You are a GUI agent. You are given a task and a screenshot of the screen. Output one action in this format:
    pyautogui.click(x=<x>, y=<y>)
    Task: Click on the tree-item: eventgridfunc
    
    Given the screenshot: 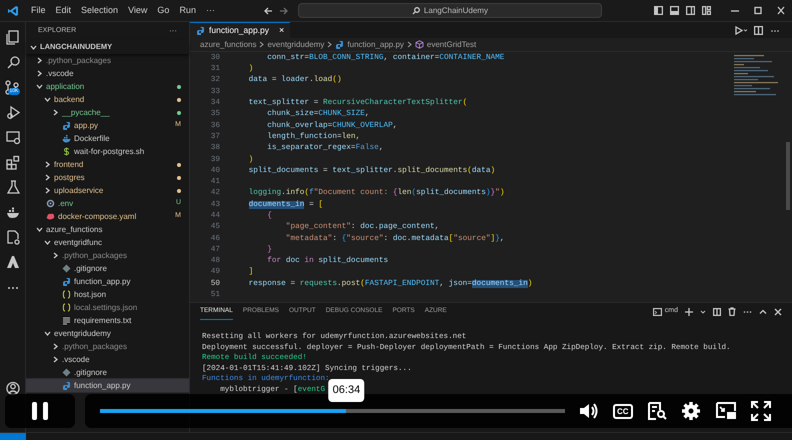 What is the action you would take?
    pyautogui.click(x=107, y=242)
    